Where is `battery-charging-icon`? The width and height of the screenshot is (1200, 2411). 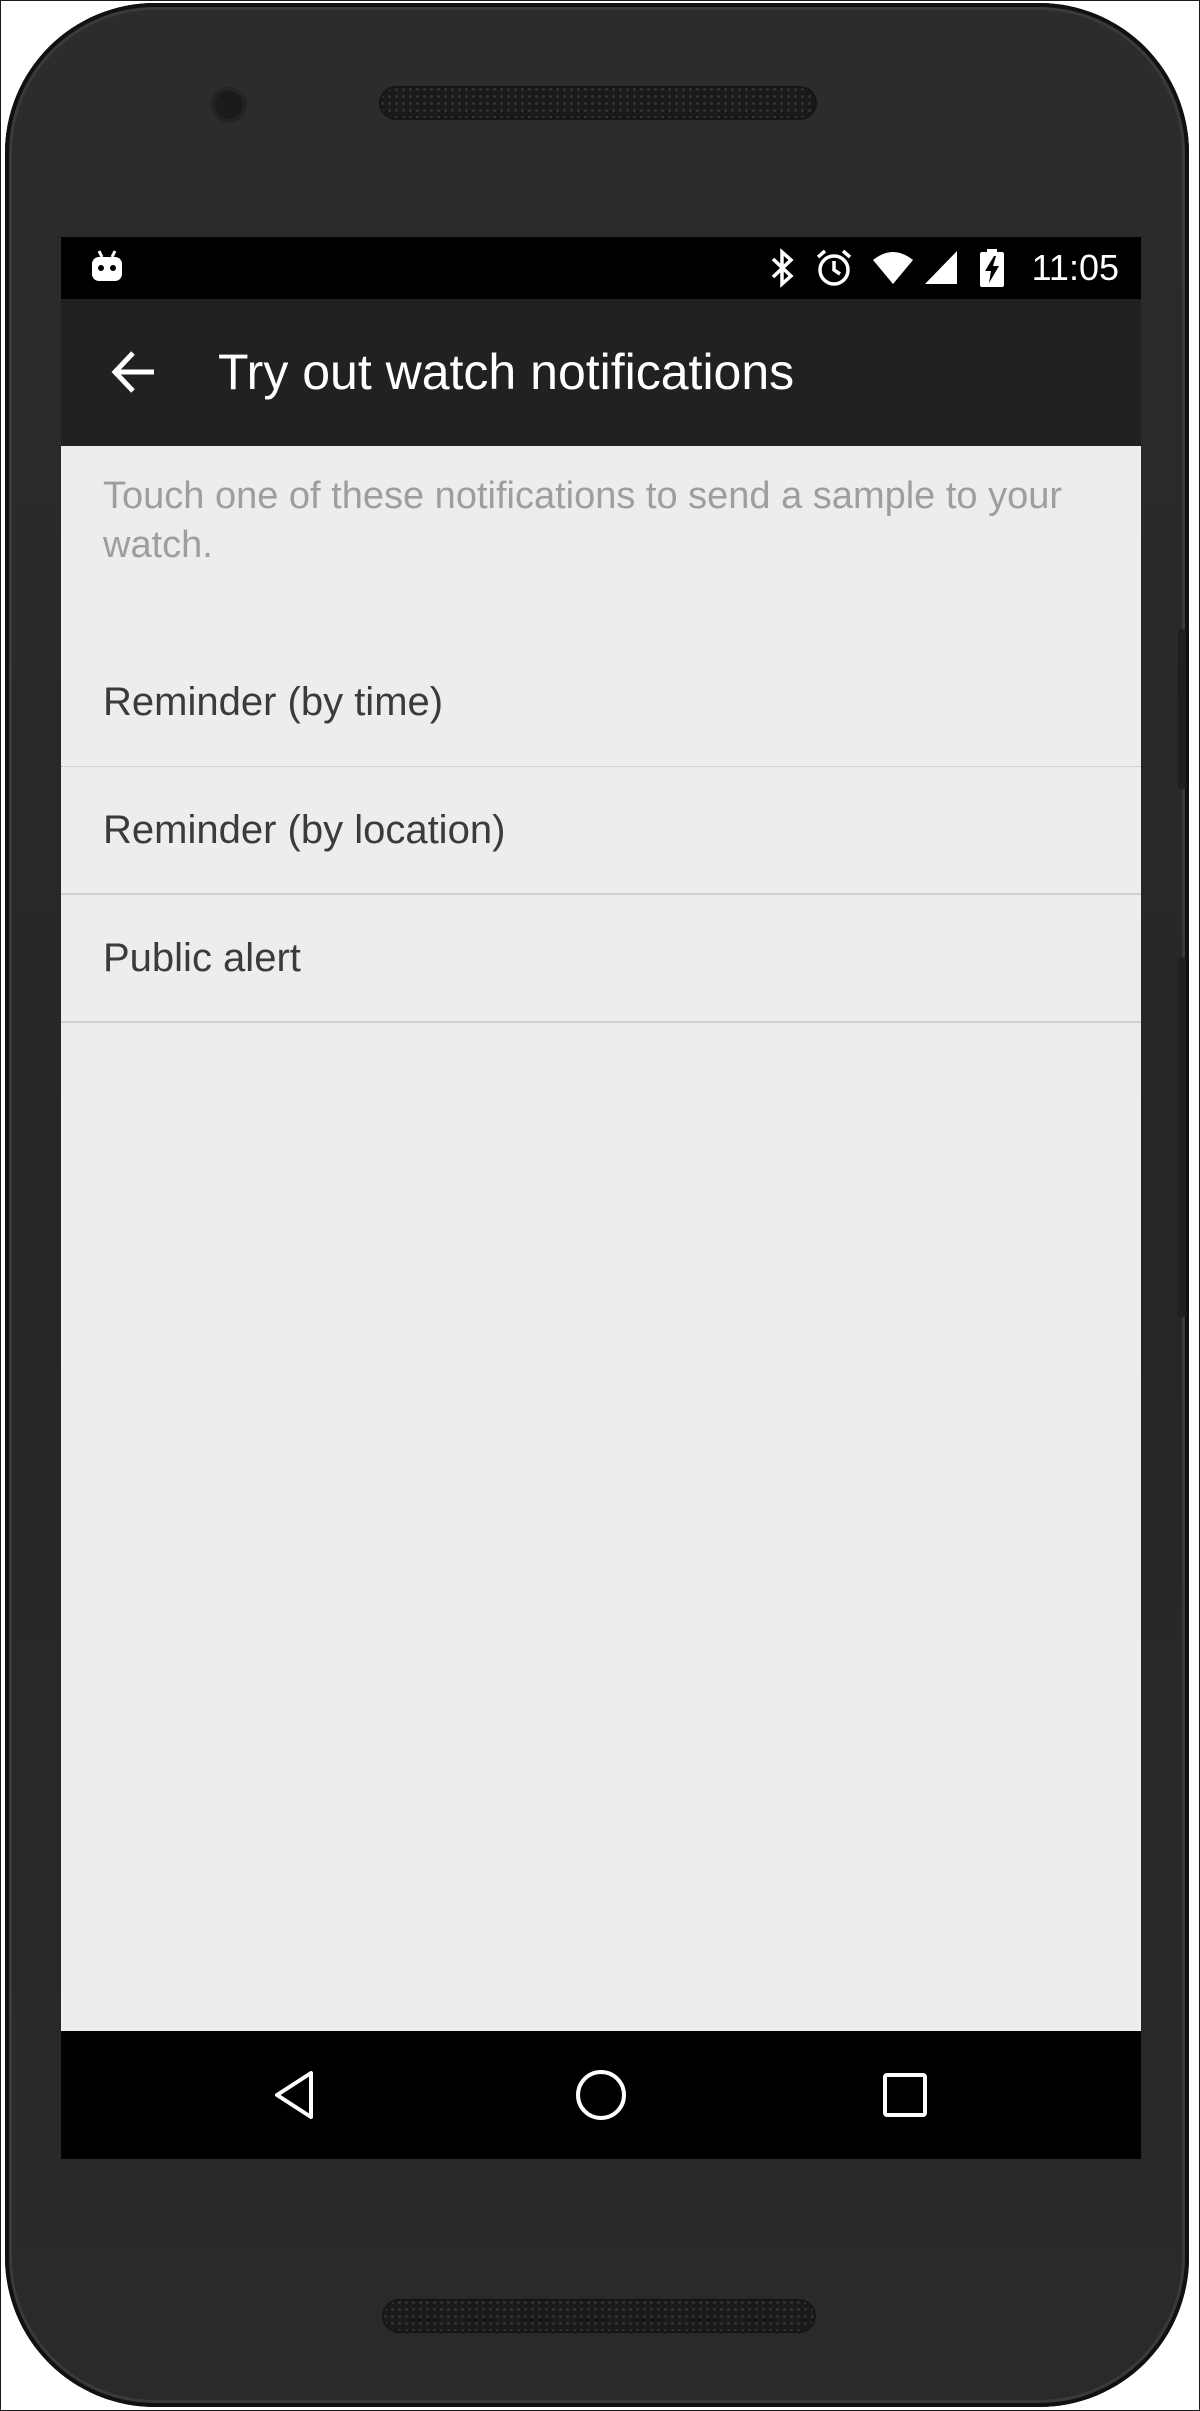
battery-charging-icon is located at coordinates (992, 270).